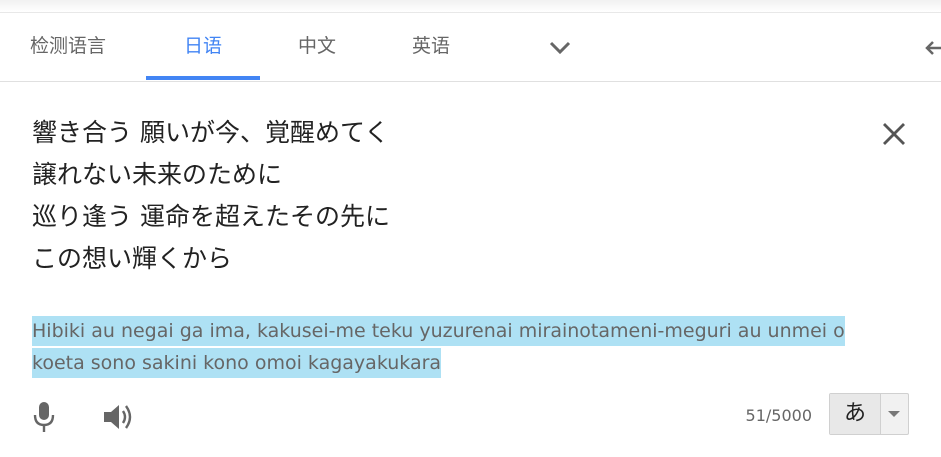 The height and width of the screenshot is (457, 941). What do you see at coordinates (157, 174) in the screenshot?
I see `source-line: 譲れない未来のために` at bounding box center [157, 174].